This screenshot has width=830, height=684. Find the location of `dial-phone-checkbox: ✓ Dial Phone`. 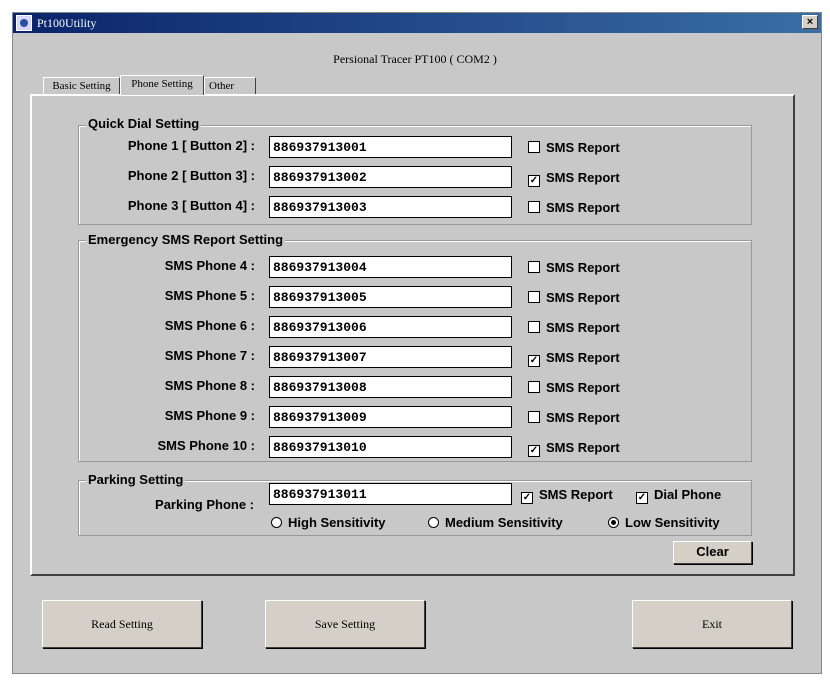

dial-phone-checkbox: ✓ Dial Phone is located at coordinates (678, 495).